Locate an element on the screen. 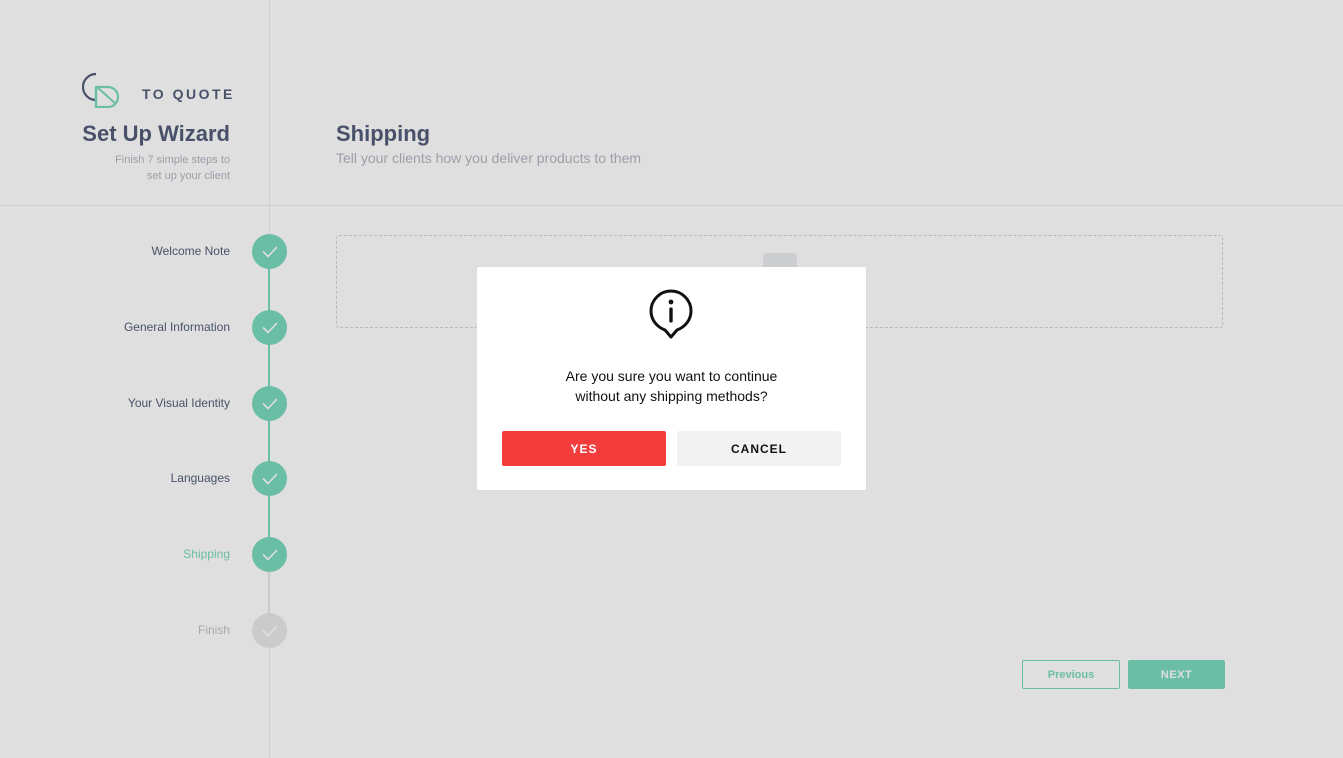 The height and width of the screenshot is (758, 1343). dialog-message-line2: without any shipping methods? is located at coordinates (671, 396).